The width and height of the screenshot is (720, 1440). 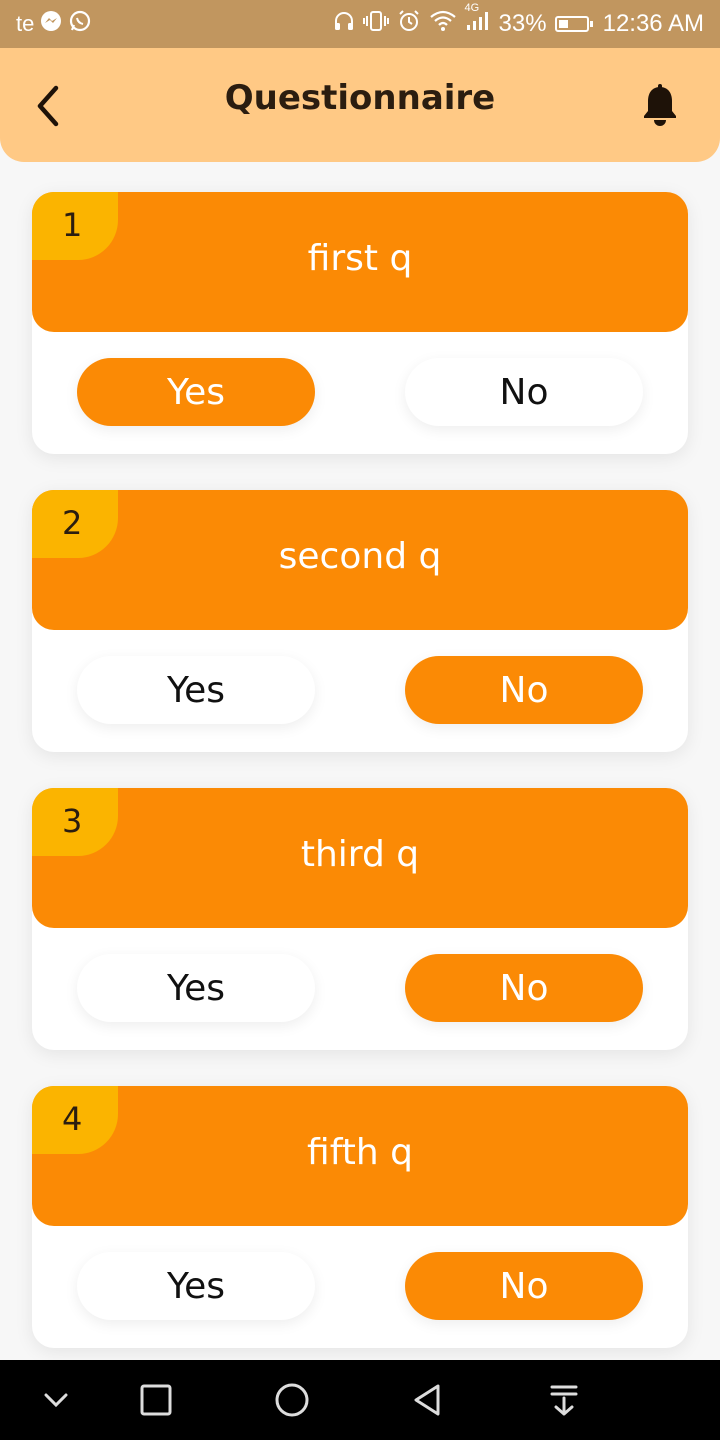 I want to click on status-bar-right: 4G 33% 12:36 AM, so click(x=518, y=21).